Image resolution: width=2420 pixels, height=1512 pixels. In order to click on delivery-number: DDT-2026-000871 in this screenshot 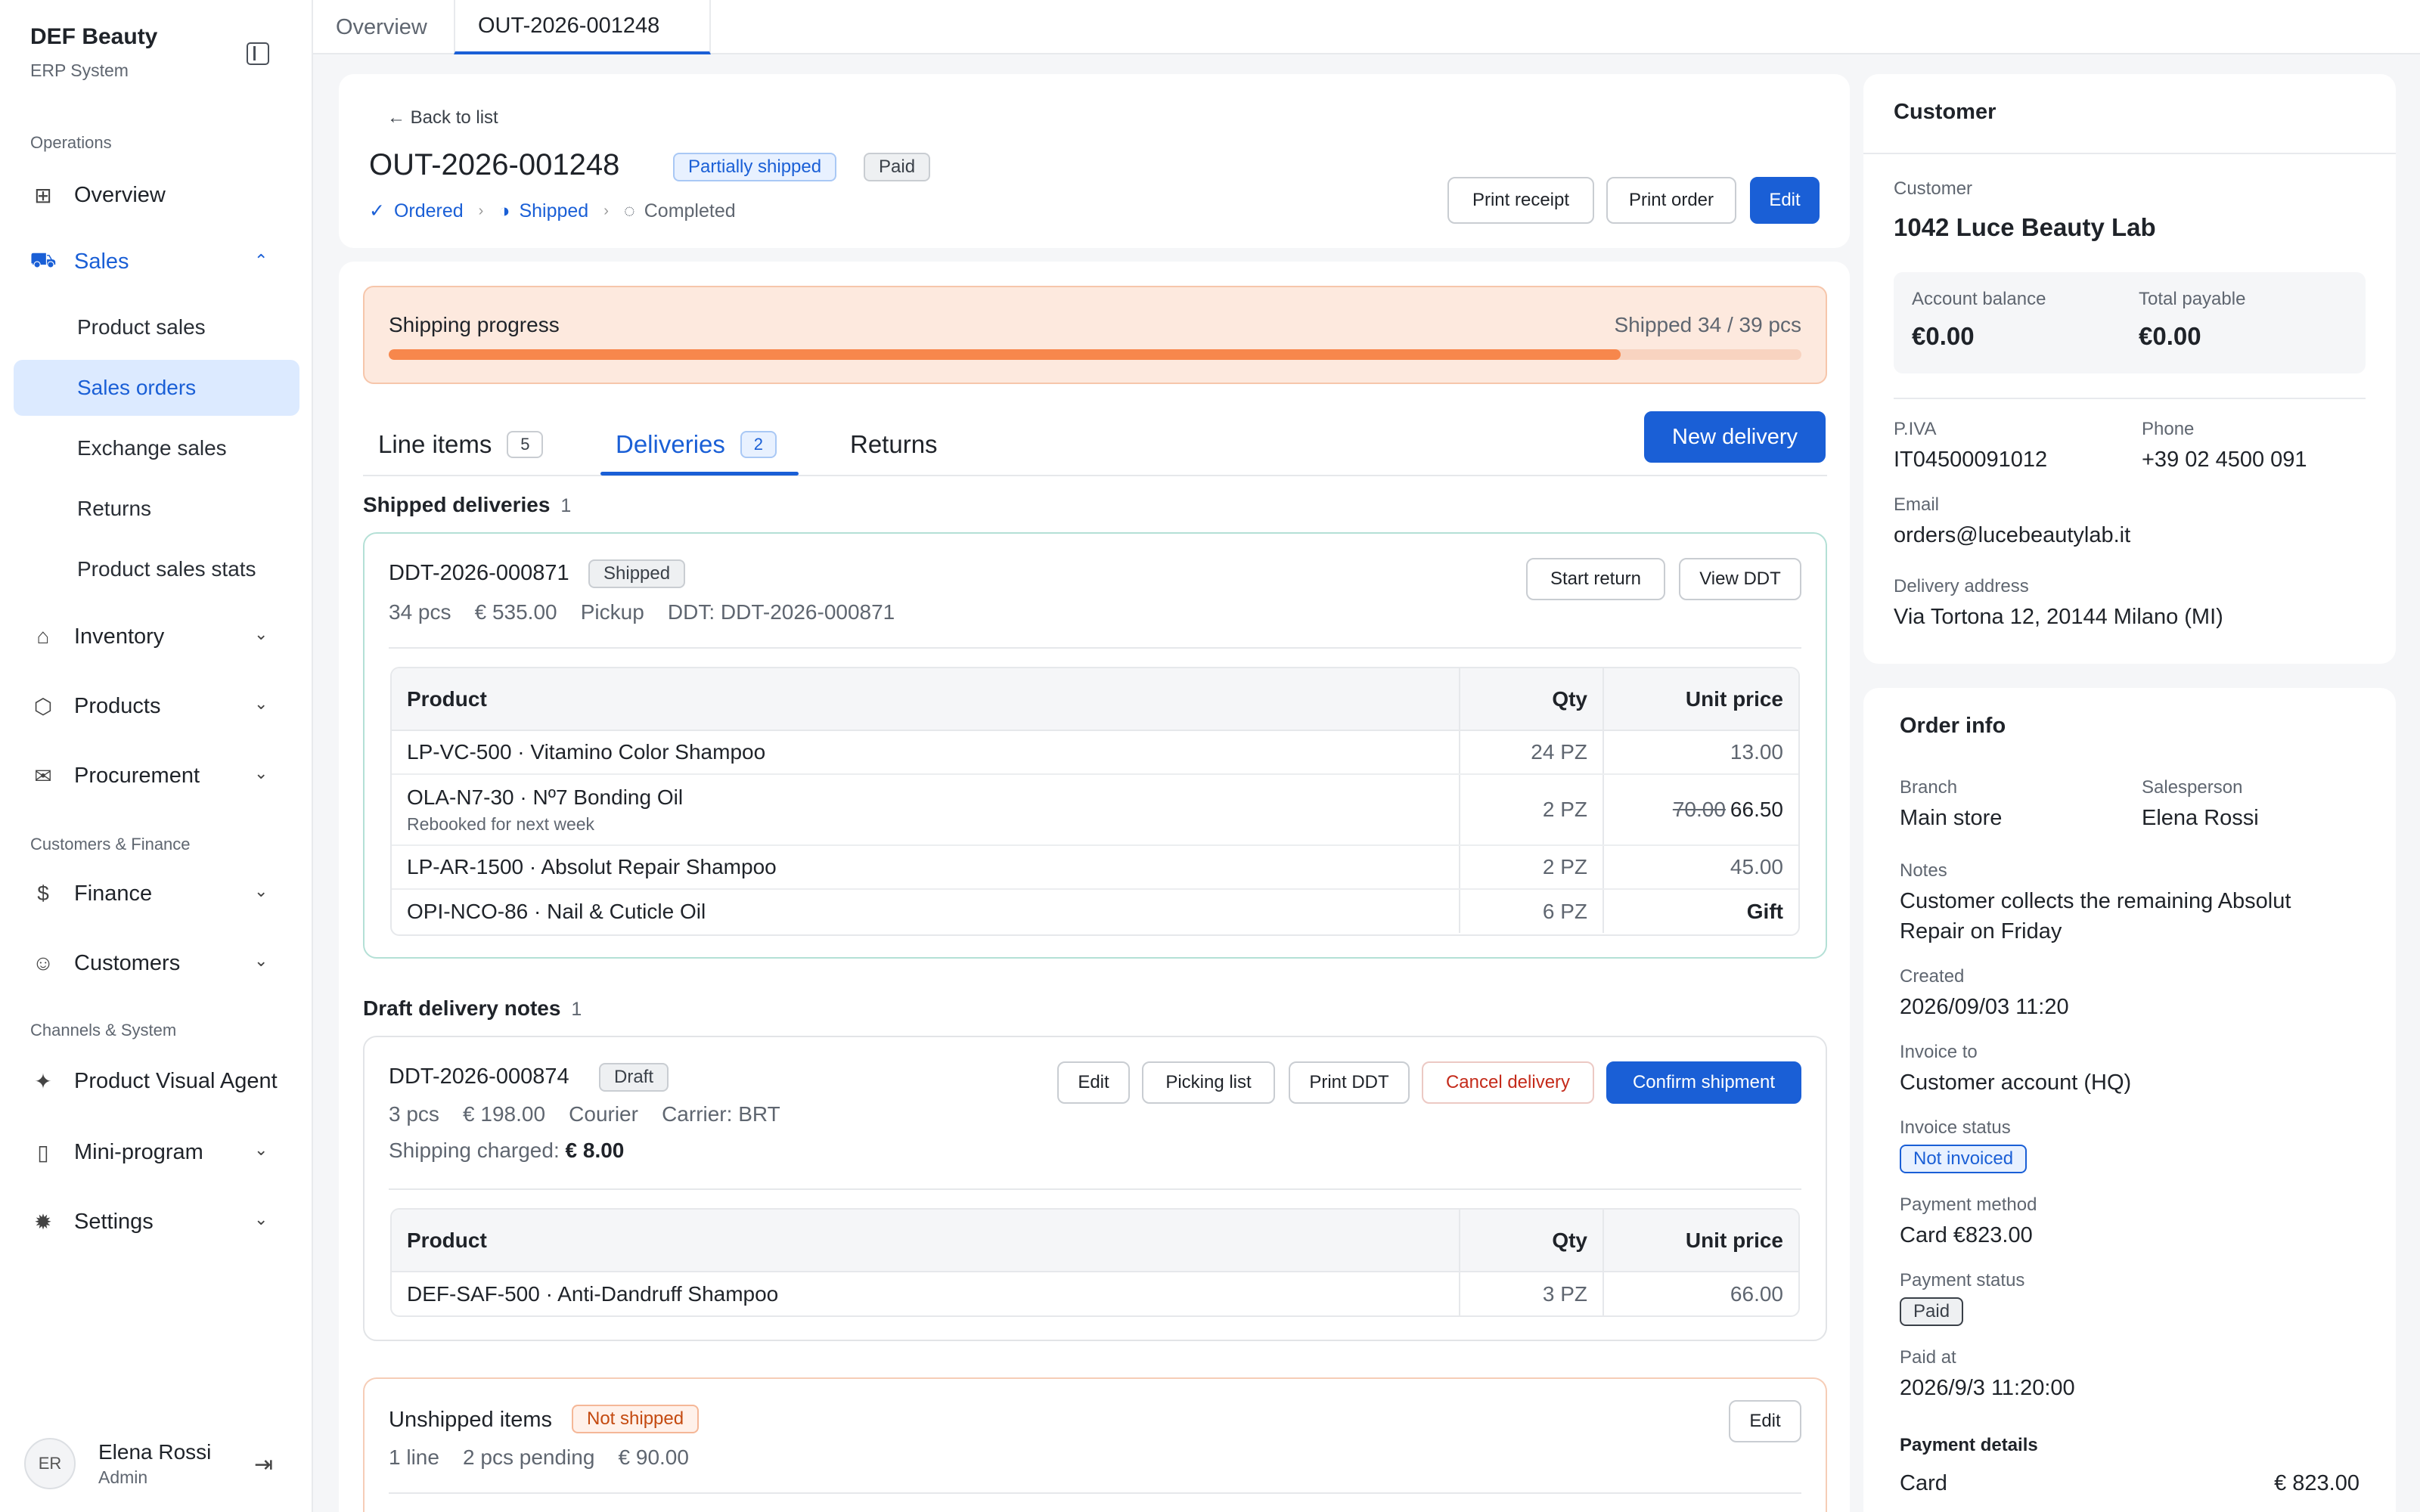, I will do `click(479, 573)`.